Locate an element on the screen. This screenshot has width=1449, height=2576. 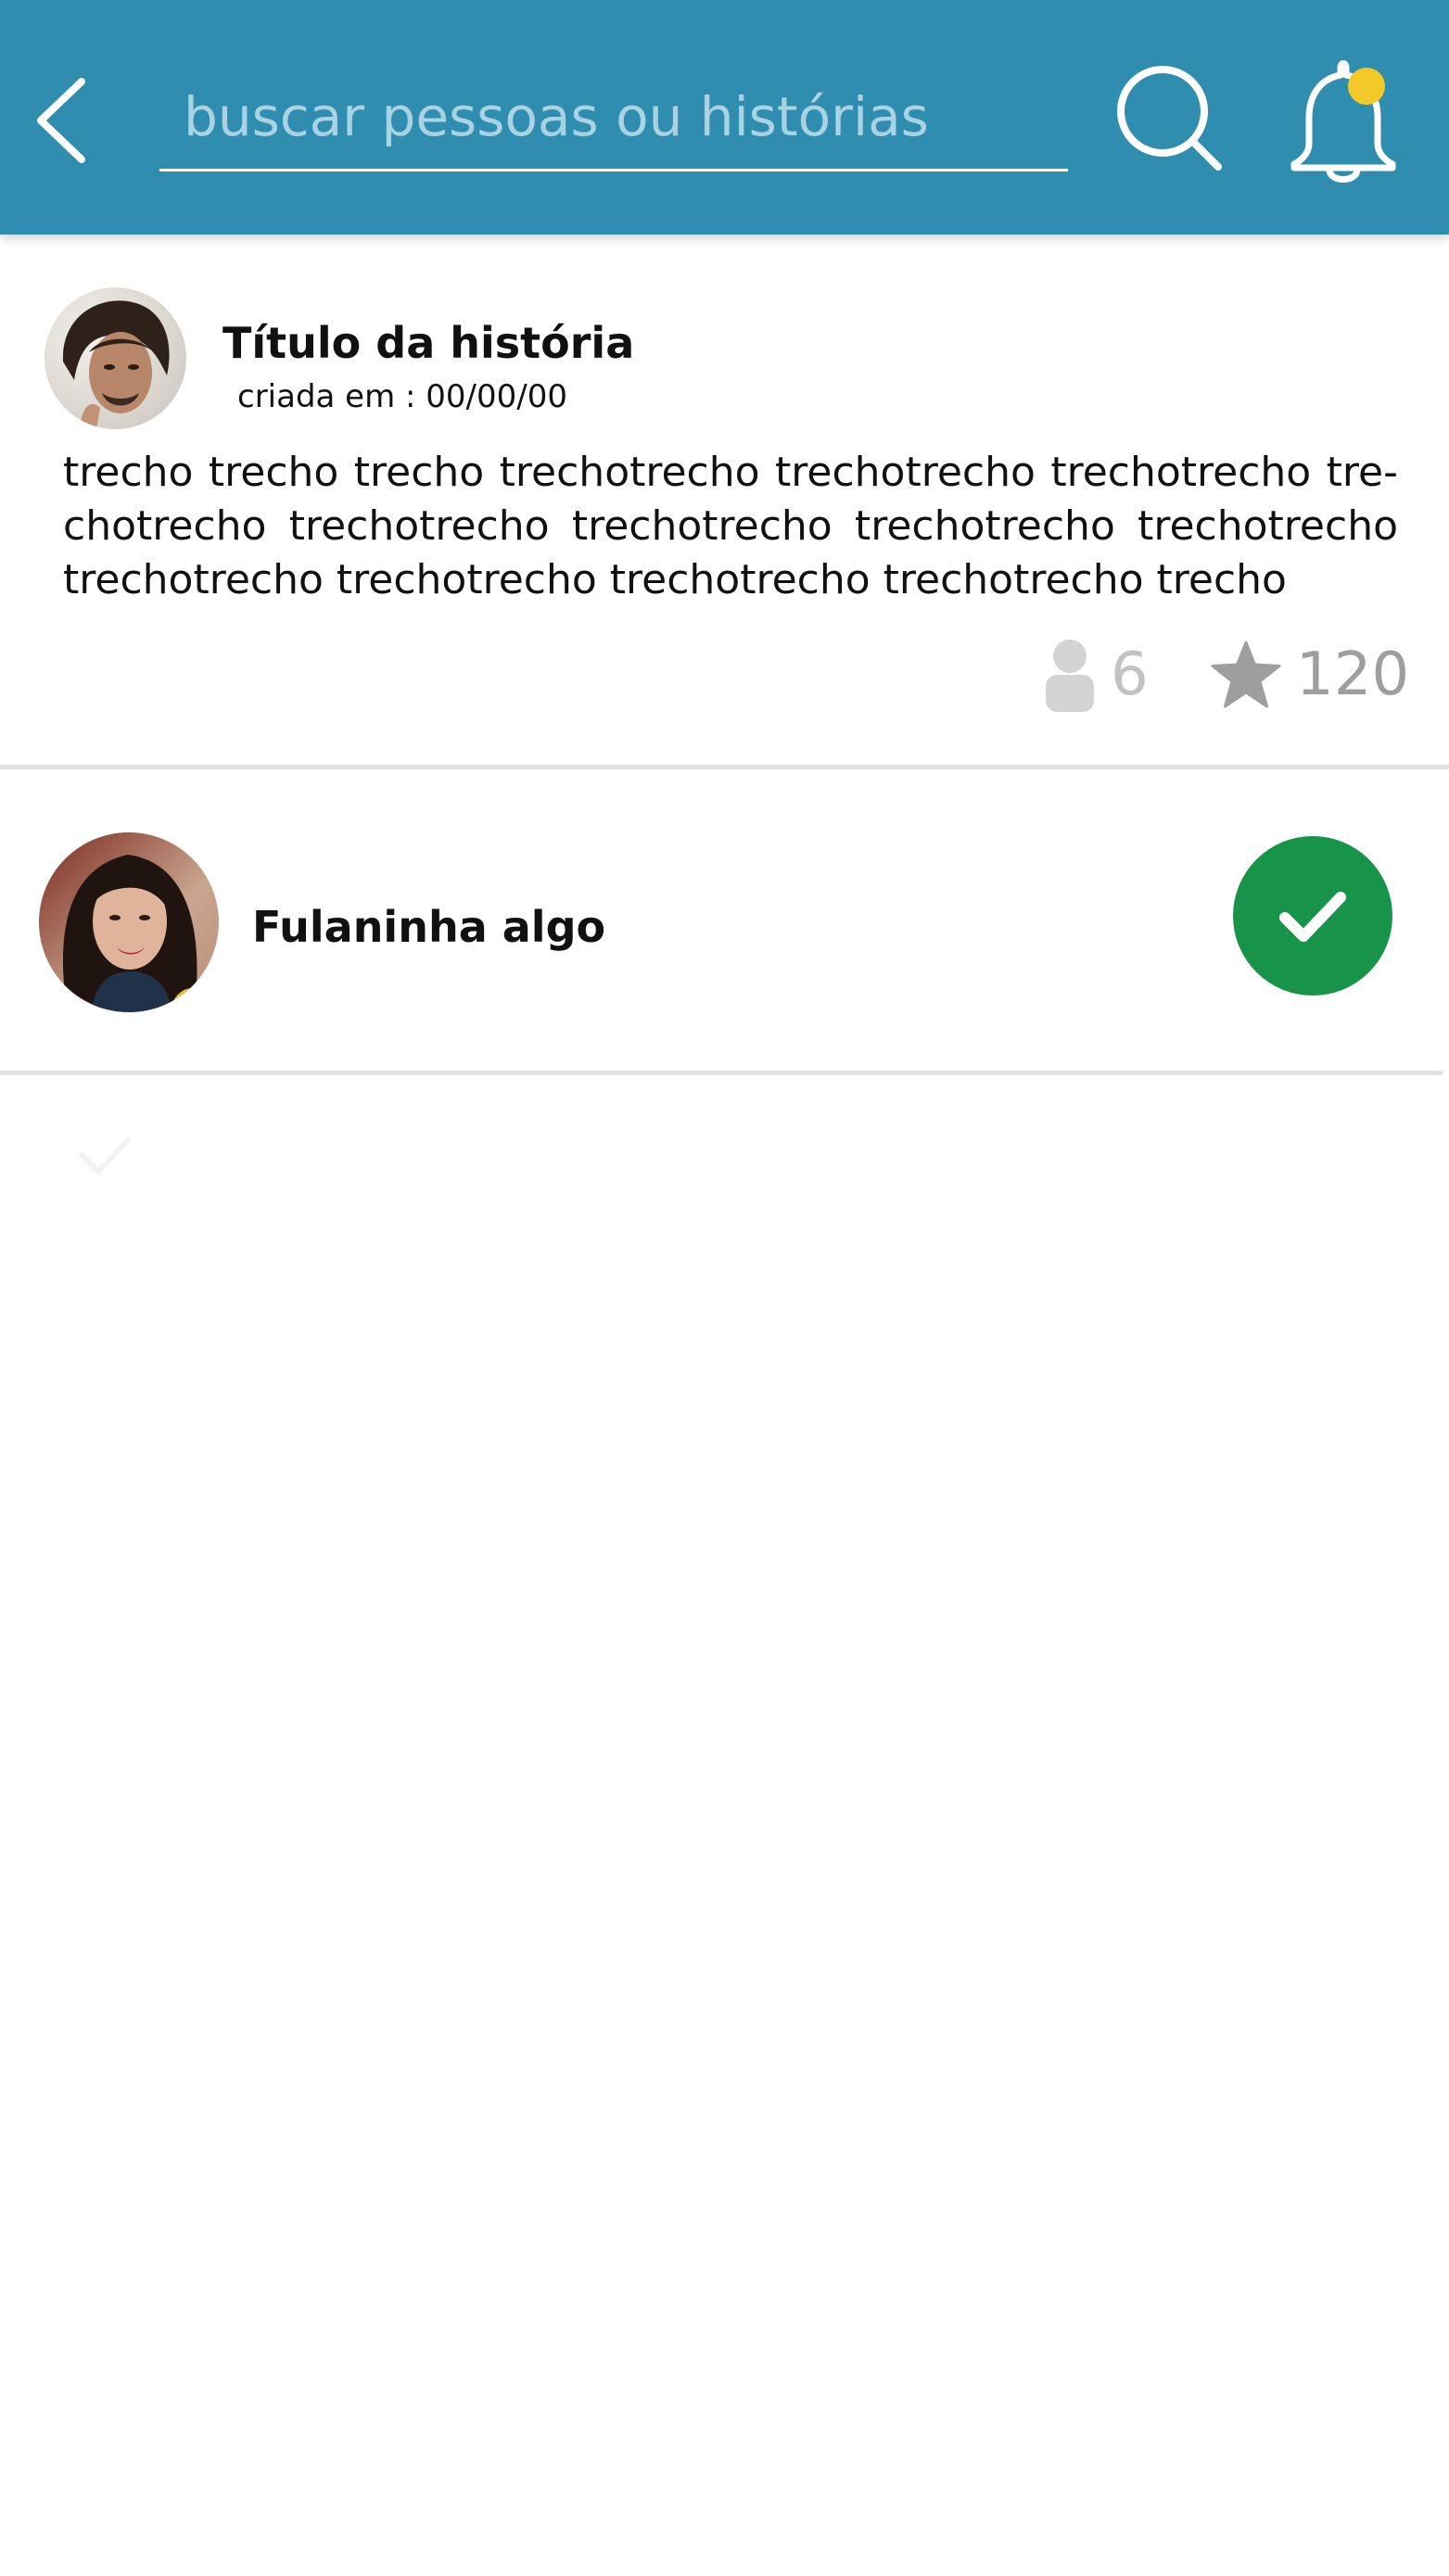
user-list-item: Fulaninha algo is located at coordinates (721, 922).